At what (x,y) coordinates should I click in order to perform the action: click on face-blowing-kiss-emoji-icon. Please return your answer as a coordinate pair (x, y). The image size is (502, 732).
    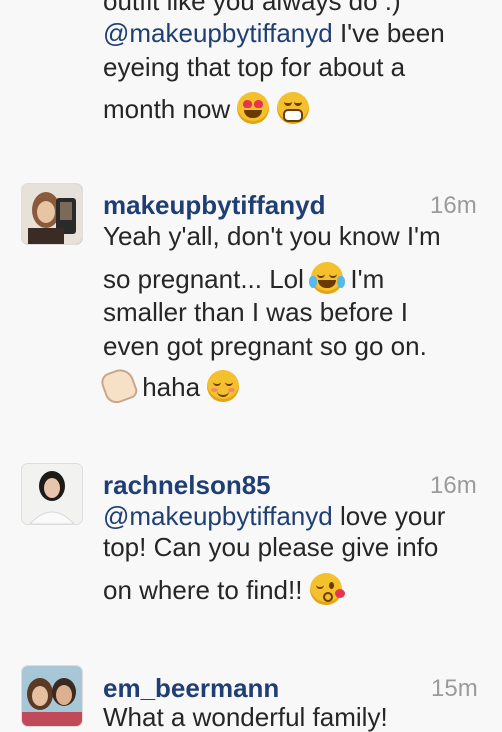
    Looking at the image, I should click on (327, 589).